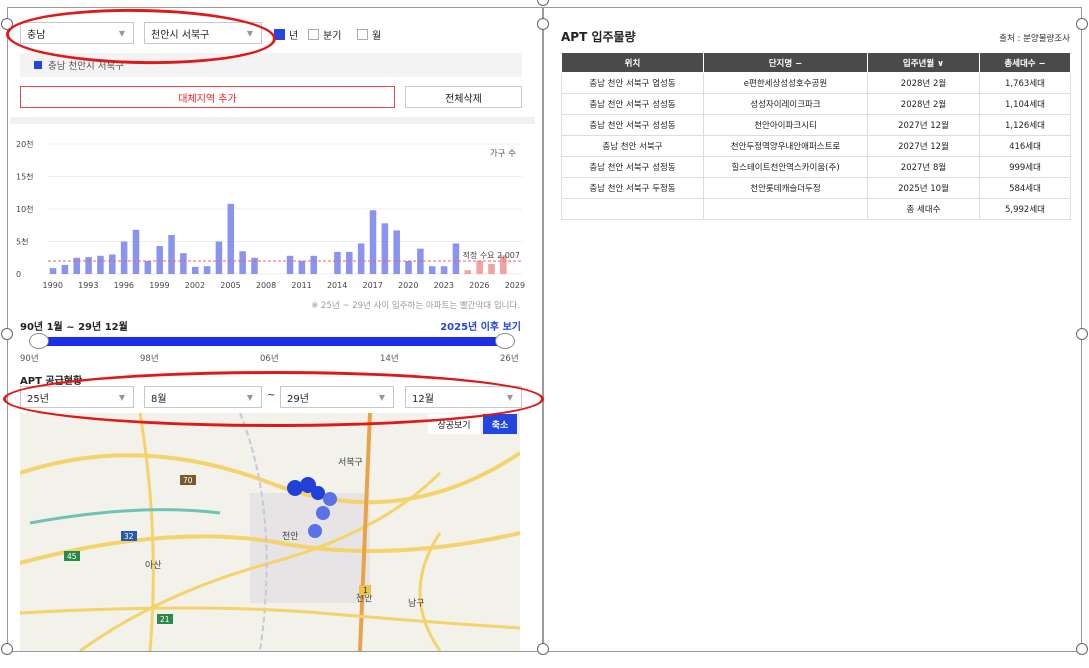 Image resolution: width=1089 pixels, height=668 pixels. I want to click on period-quarter-checkbox: 분기, so click(324, 34).